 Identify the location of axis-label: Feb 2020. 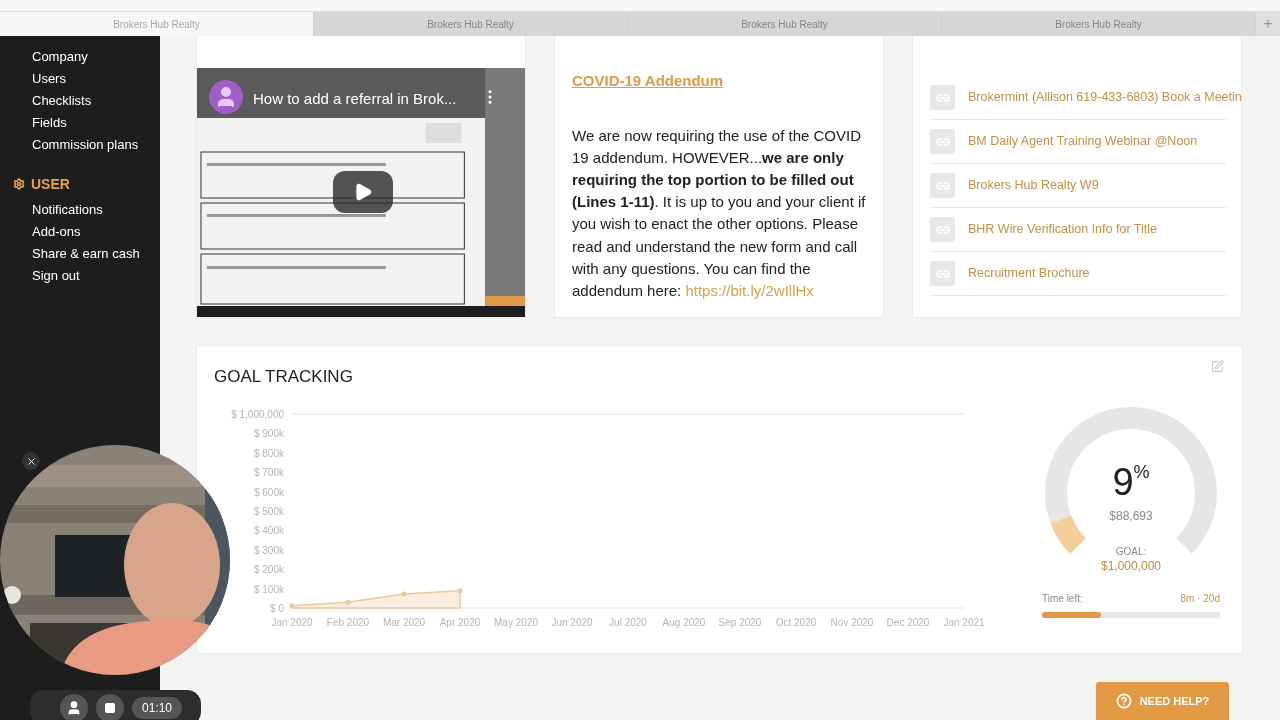
(348, 622).